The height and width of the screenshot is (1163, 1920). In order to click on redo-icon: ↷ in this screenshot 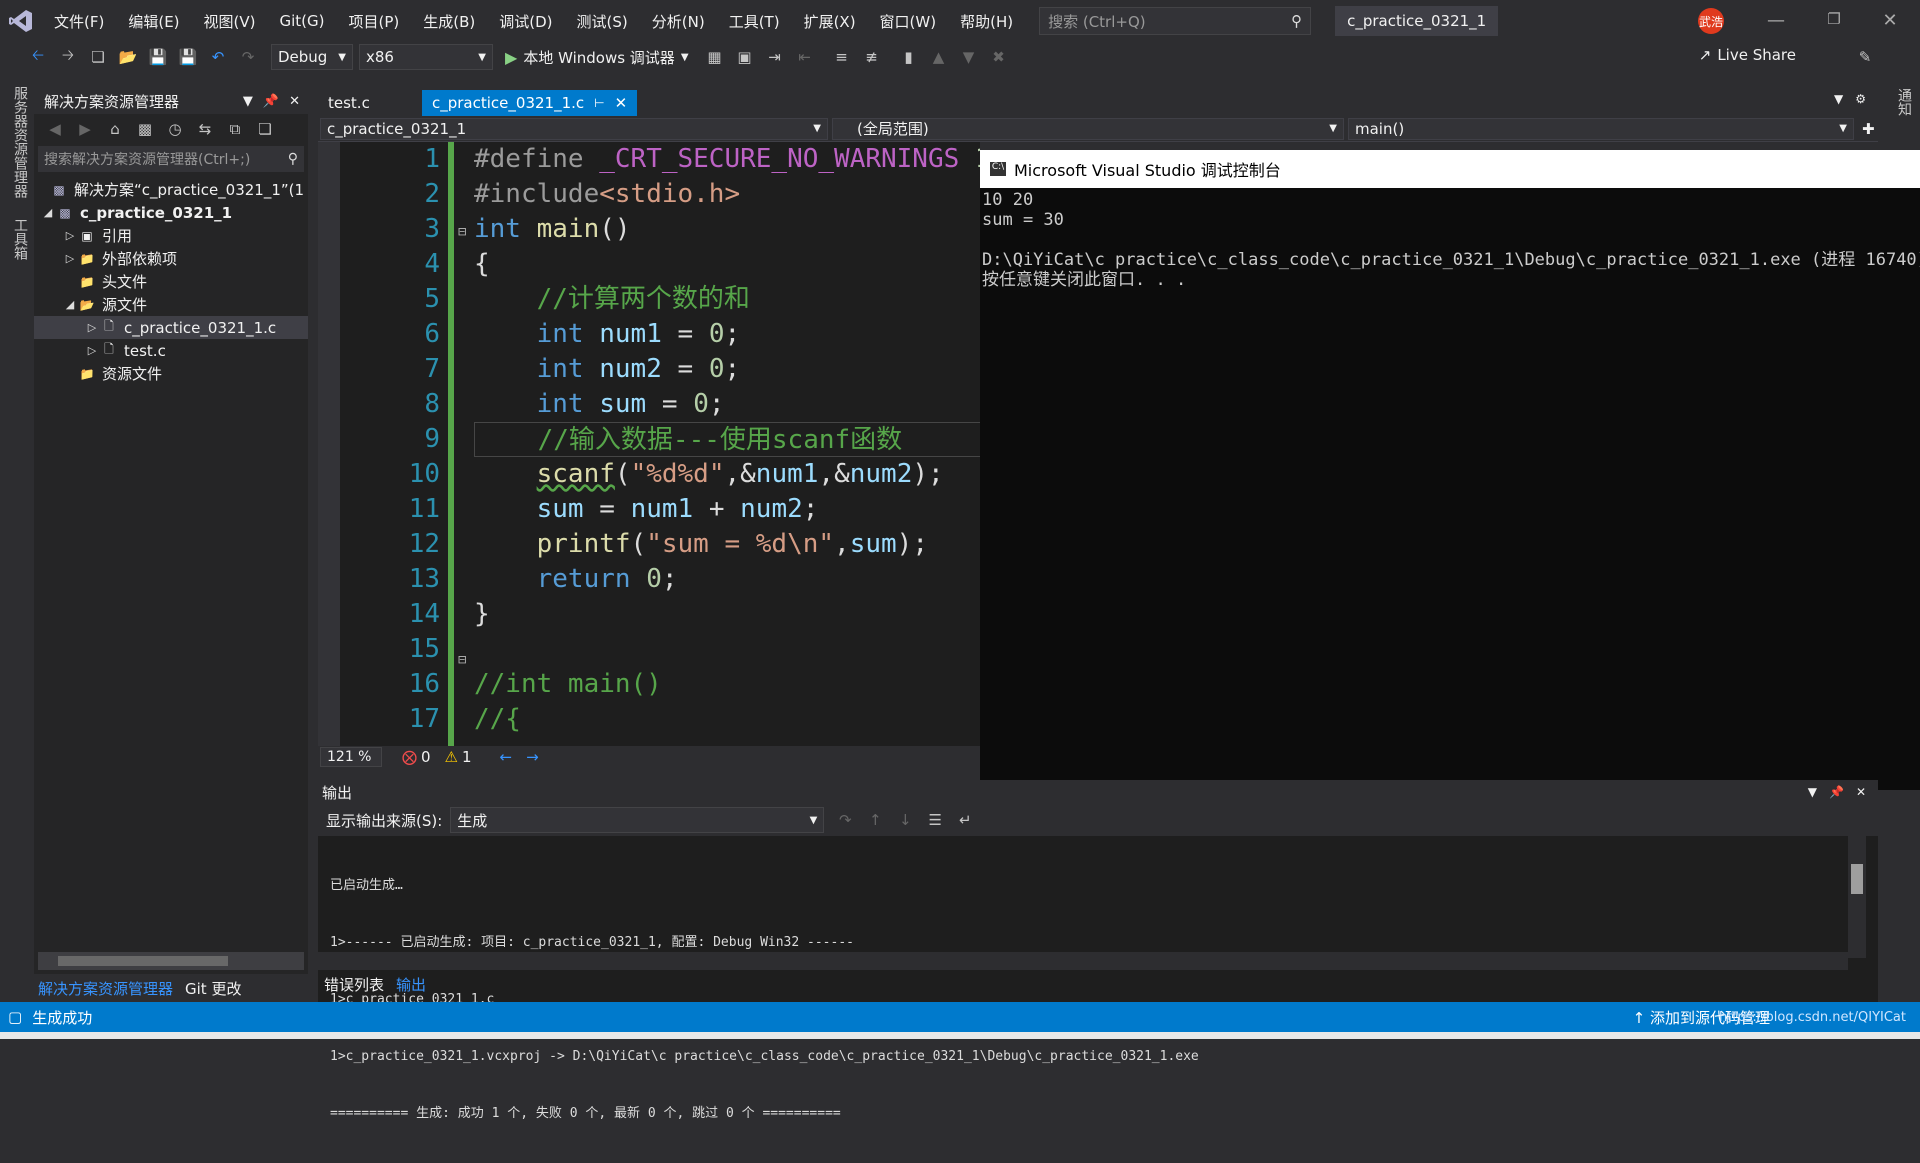, I will do `click(248, 57)`.